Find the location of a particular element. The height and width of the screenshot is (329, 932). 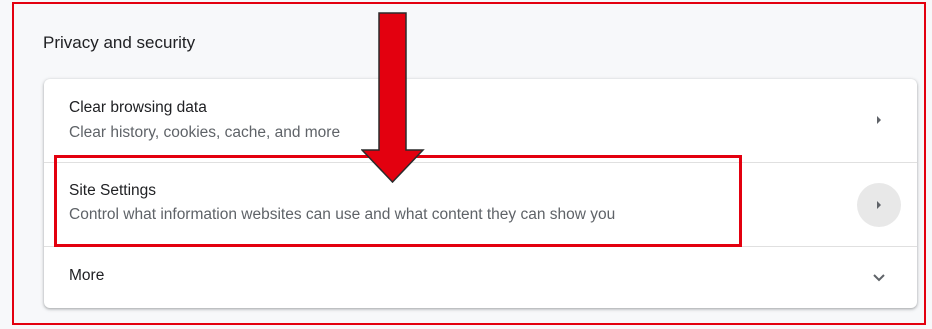

row-title: Site Settings is located at coordinates (113, 190).